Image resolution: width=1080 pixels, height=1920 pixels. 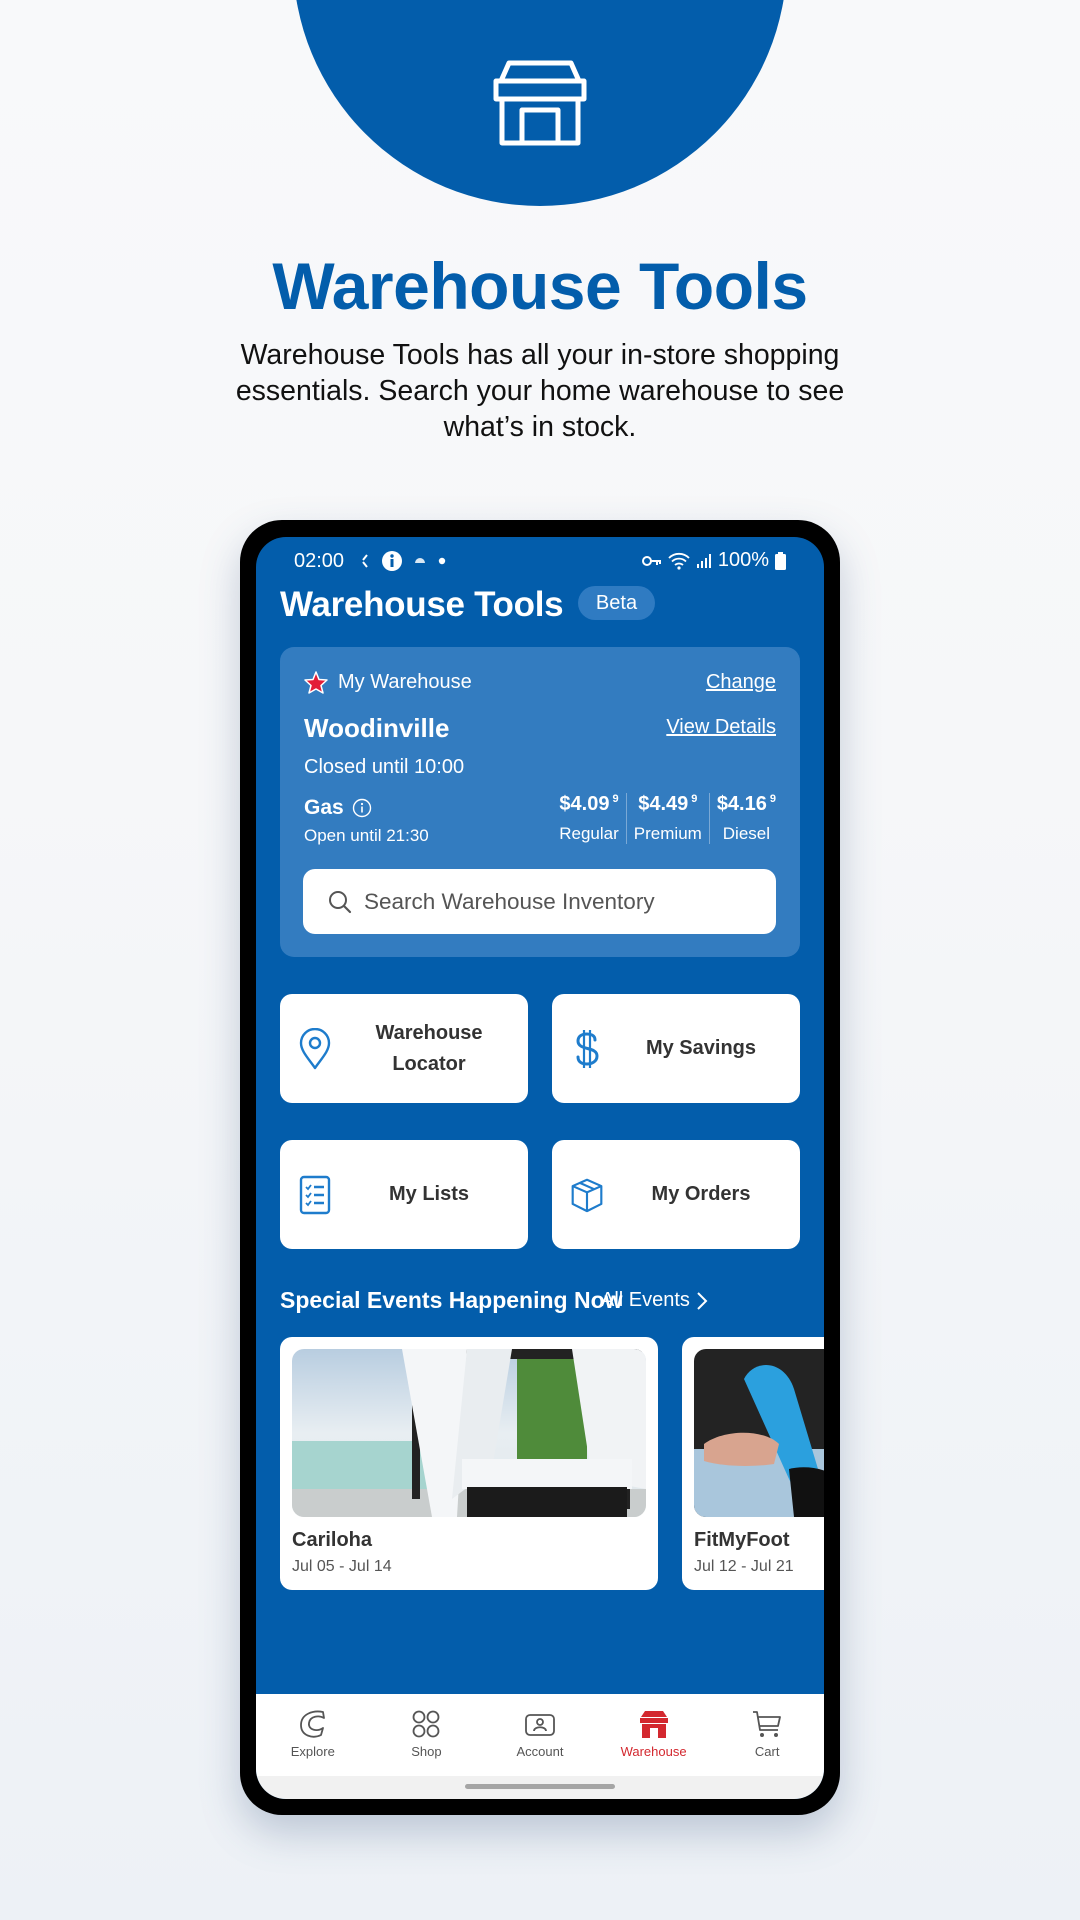 What do you see at coordinates (324, 807) in the screenshot?
I see `gas-title: Gas` at bounding box center [324, 807].